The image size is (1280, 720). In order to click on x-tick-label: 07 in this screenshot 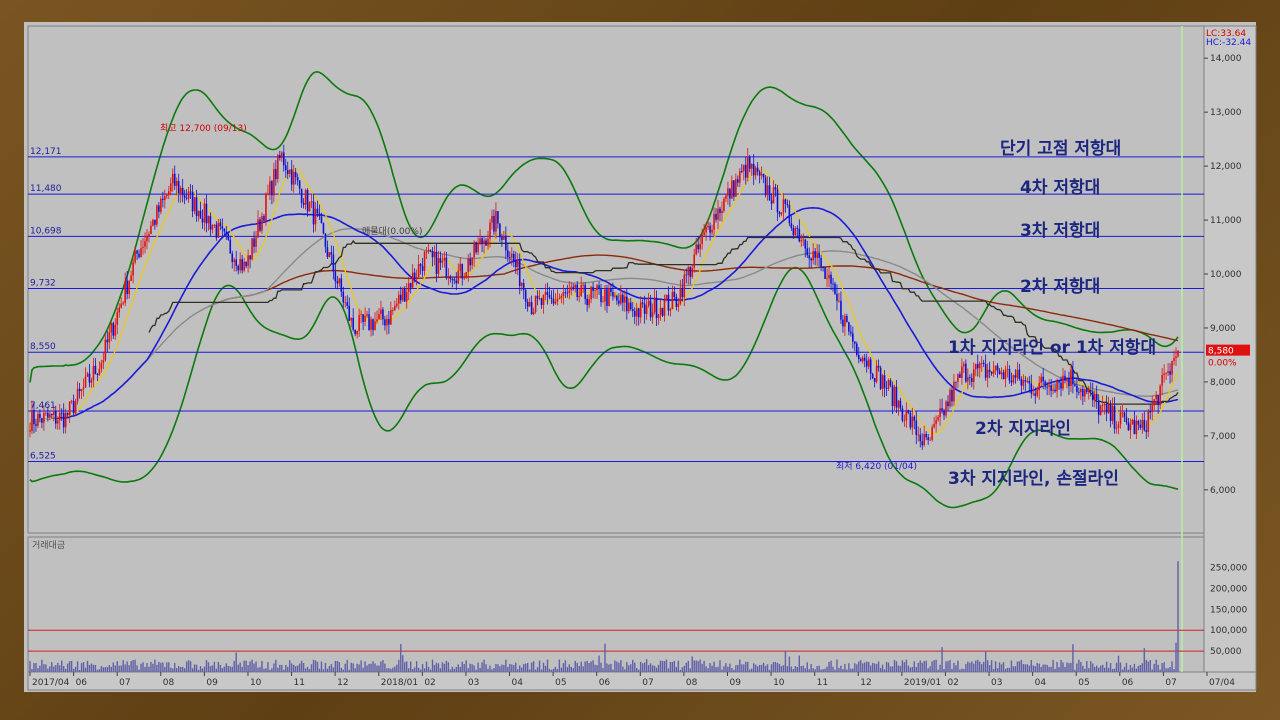, I will do `click(124, 683)`.